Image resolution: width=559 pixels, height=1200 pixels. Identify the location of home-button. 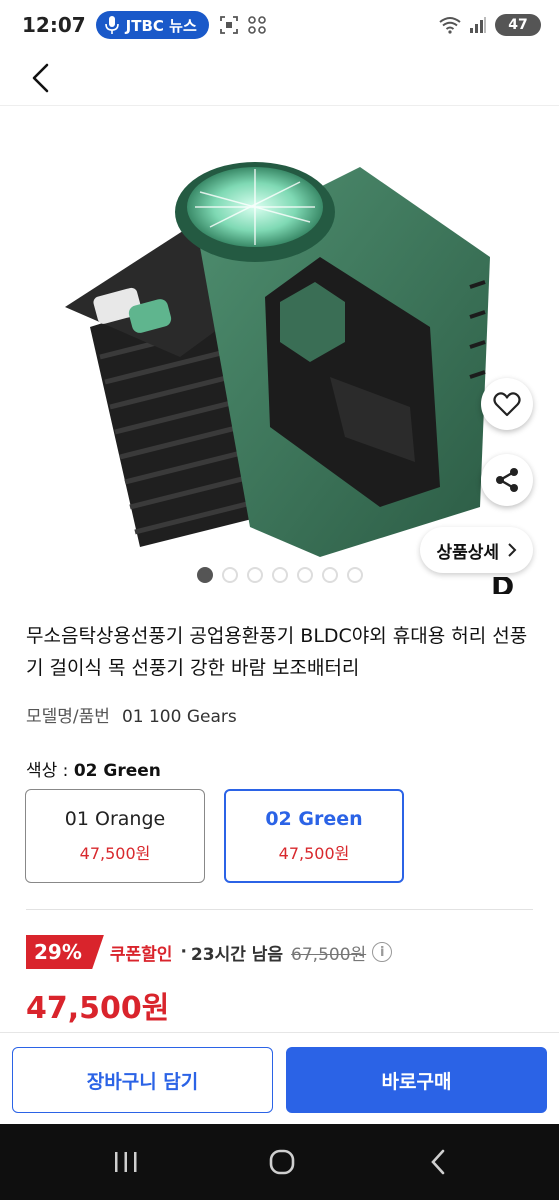
(282, 1162).